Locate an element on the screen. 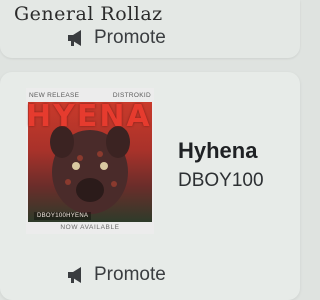 This screenshot has height=300, width=320. cover-tag-left: NEW RELEASE is located at coordinates (54, 95).